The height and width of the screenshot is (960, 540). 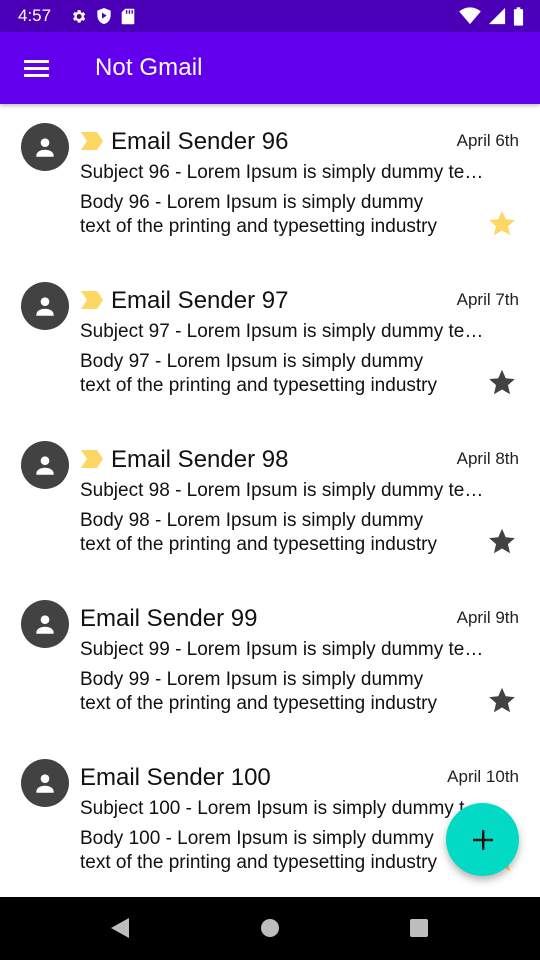 I want to click on status-left-icons, so click(x=102, y=16).